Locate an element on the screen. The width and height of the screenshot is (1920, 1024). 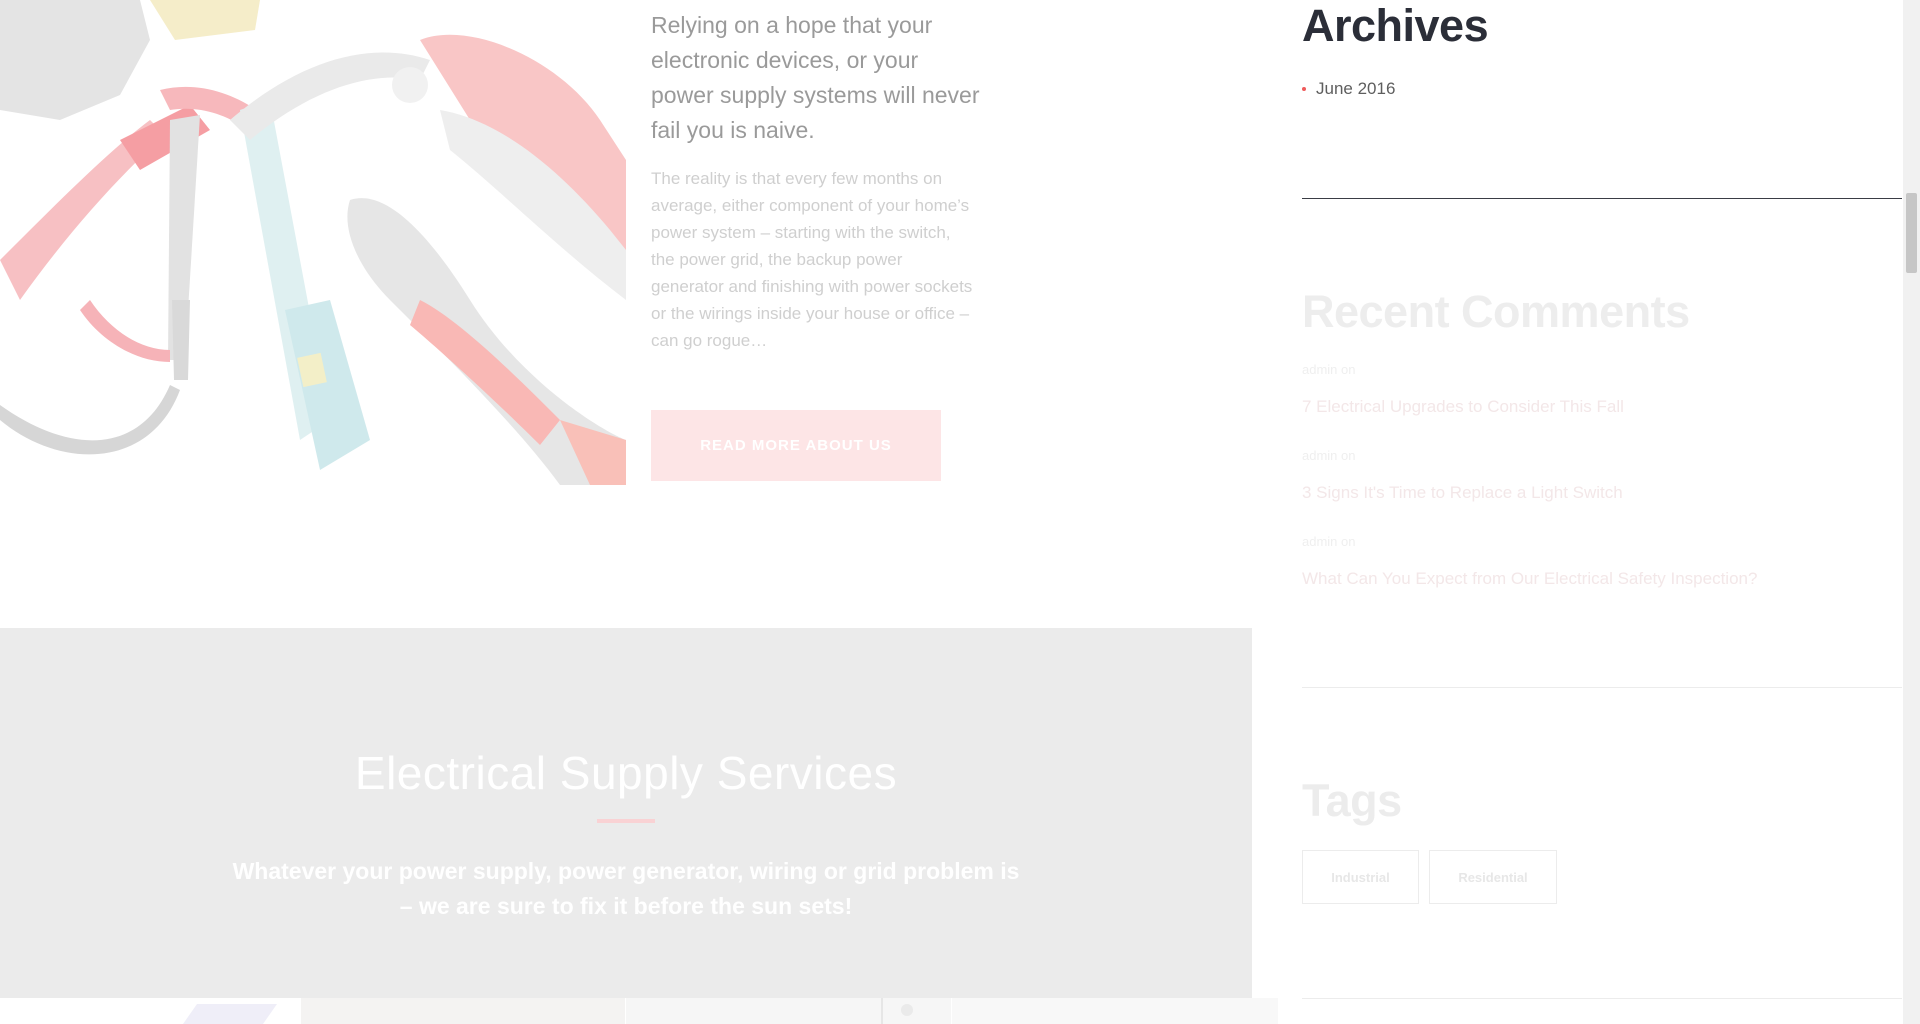
services-title: Electrical Supply Services is located at coordinates (626, 773).